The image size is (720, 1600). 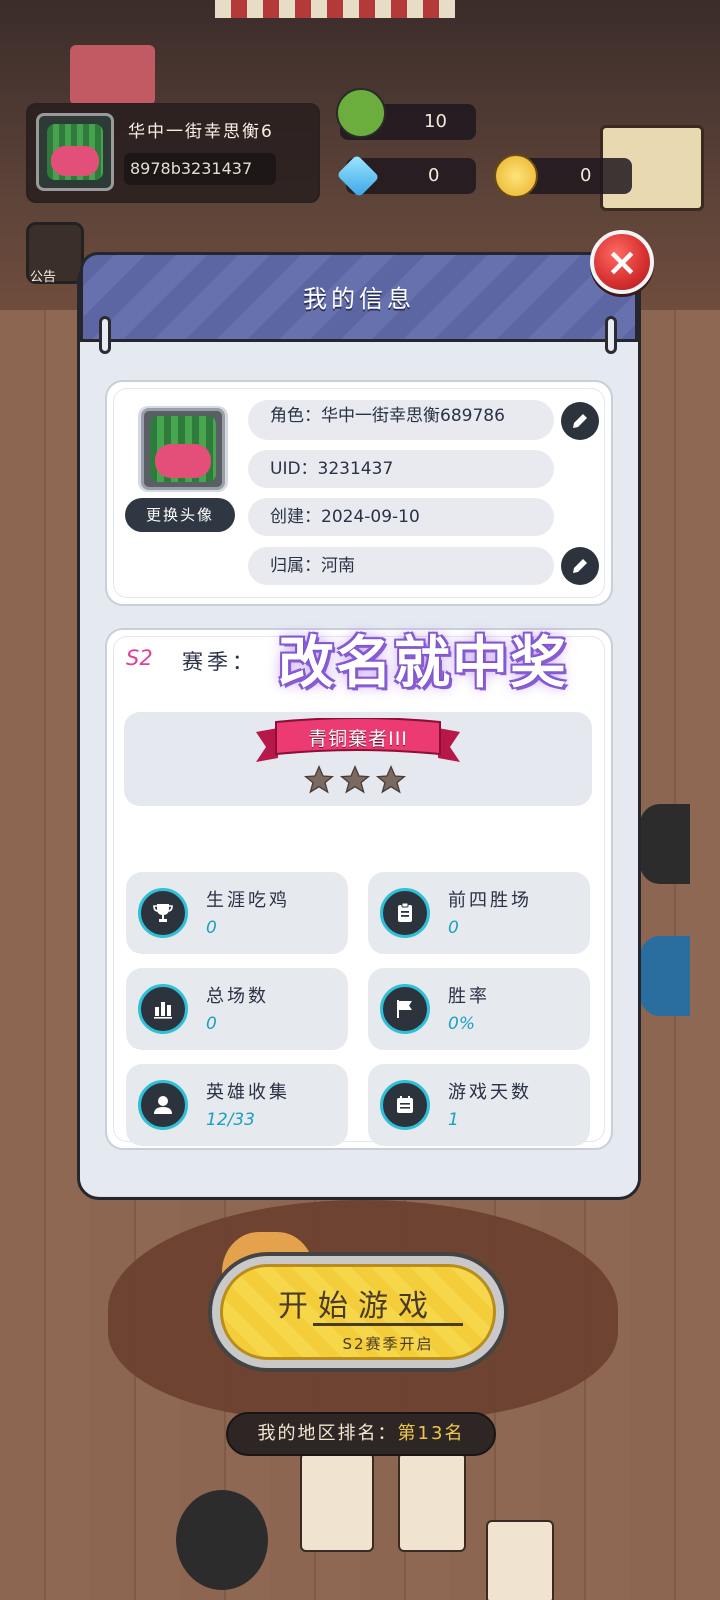 What do you see at coordinates (387, 416) in the screenshot?
I see `role-text: 角色：华中一街幸思衡689786` at bounding box center [387, 416].